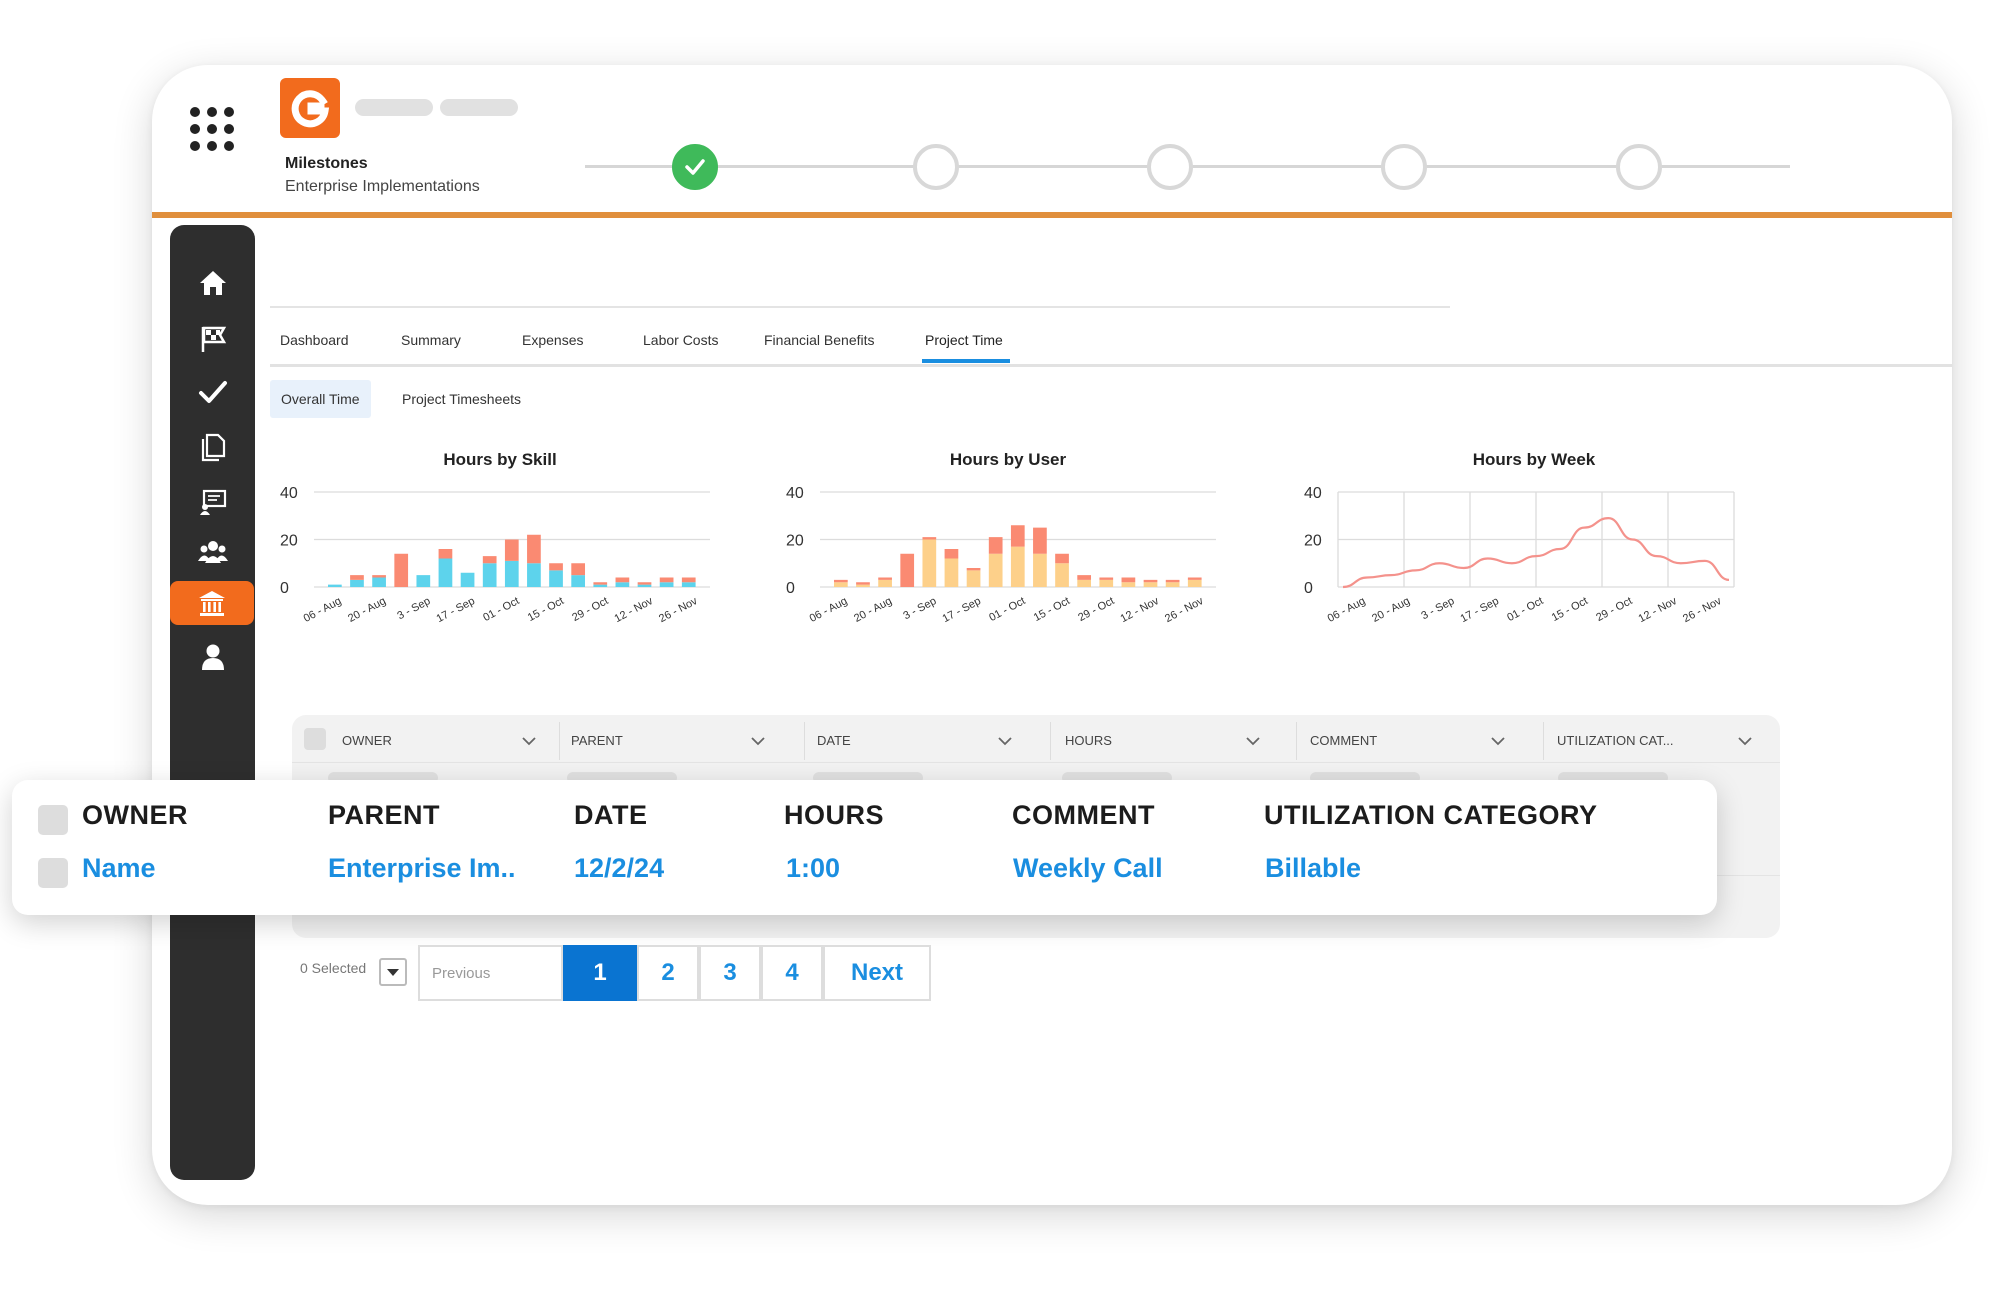  Describe the element at coordinates (1088, 741) in the screenshot. I see `column-header-hours: HOURS` at that location.